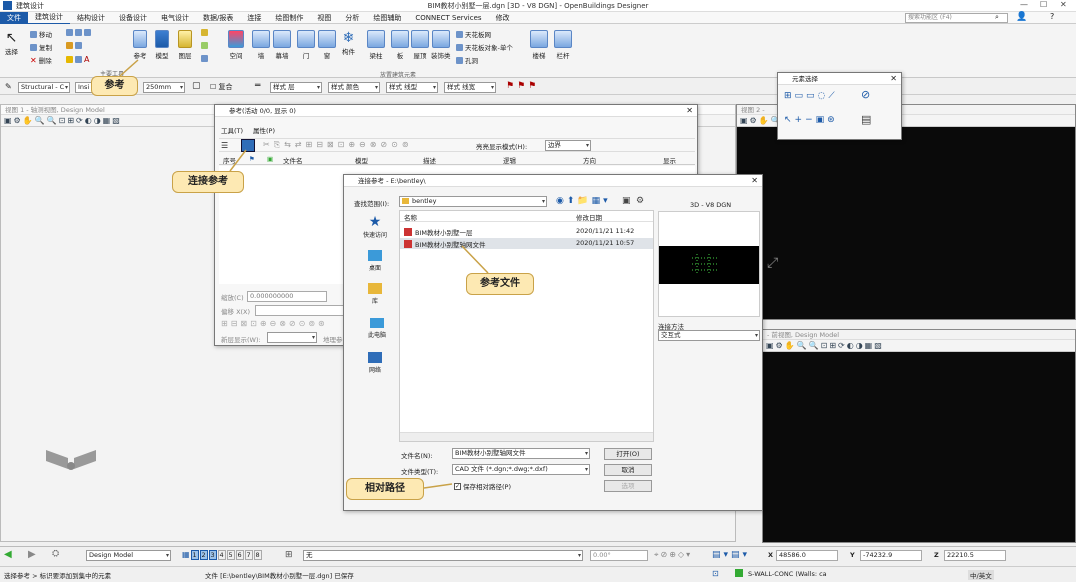  What do you see at coordinates (264, 130) in the screenshot?
I see `ref-menu-properties: 属性(P)` at bounding box center [264, 130].